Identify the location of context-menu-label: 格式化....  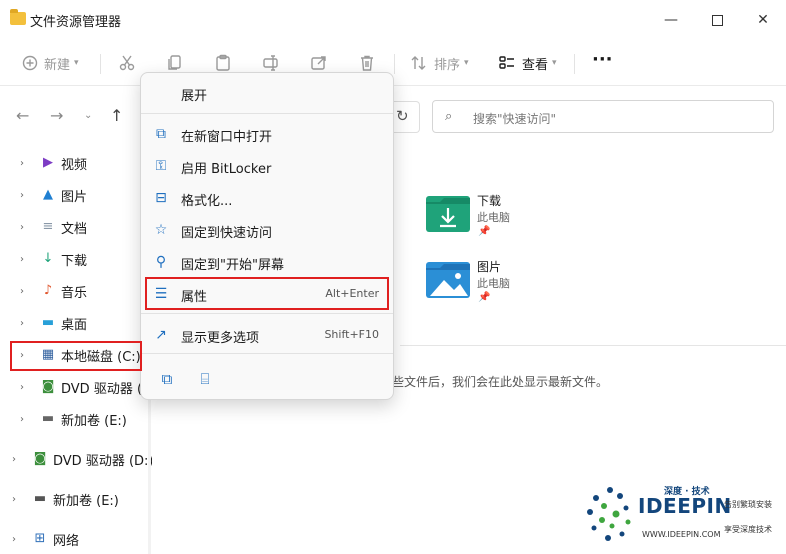
(207, 201).